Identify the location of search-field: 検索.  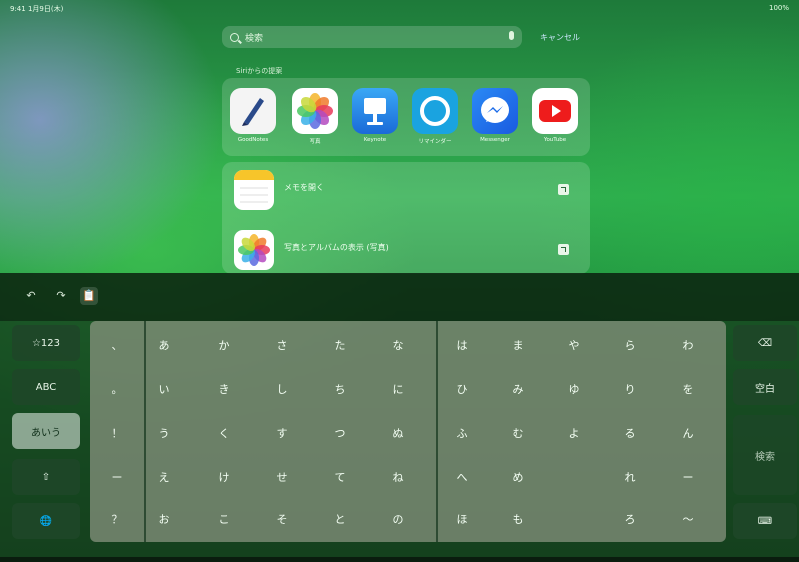
(372, 37).